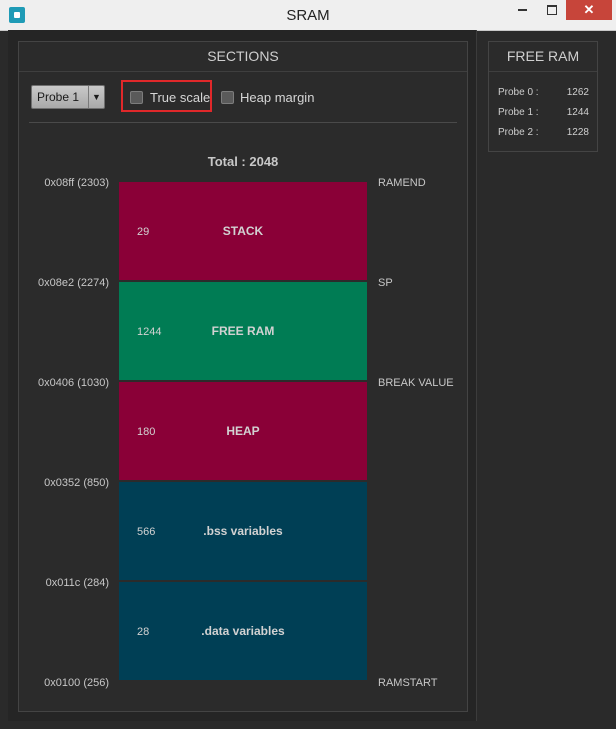  Describe the element at coordinates (308, 15) in the screenshot. I see `title-bar: SRAM ✕` at that location.